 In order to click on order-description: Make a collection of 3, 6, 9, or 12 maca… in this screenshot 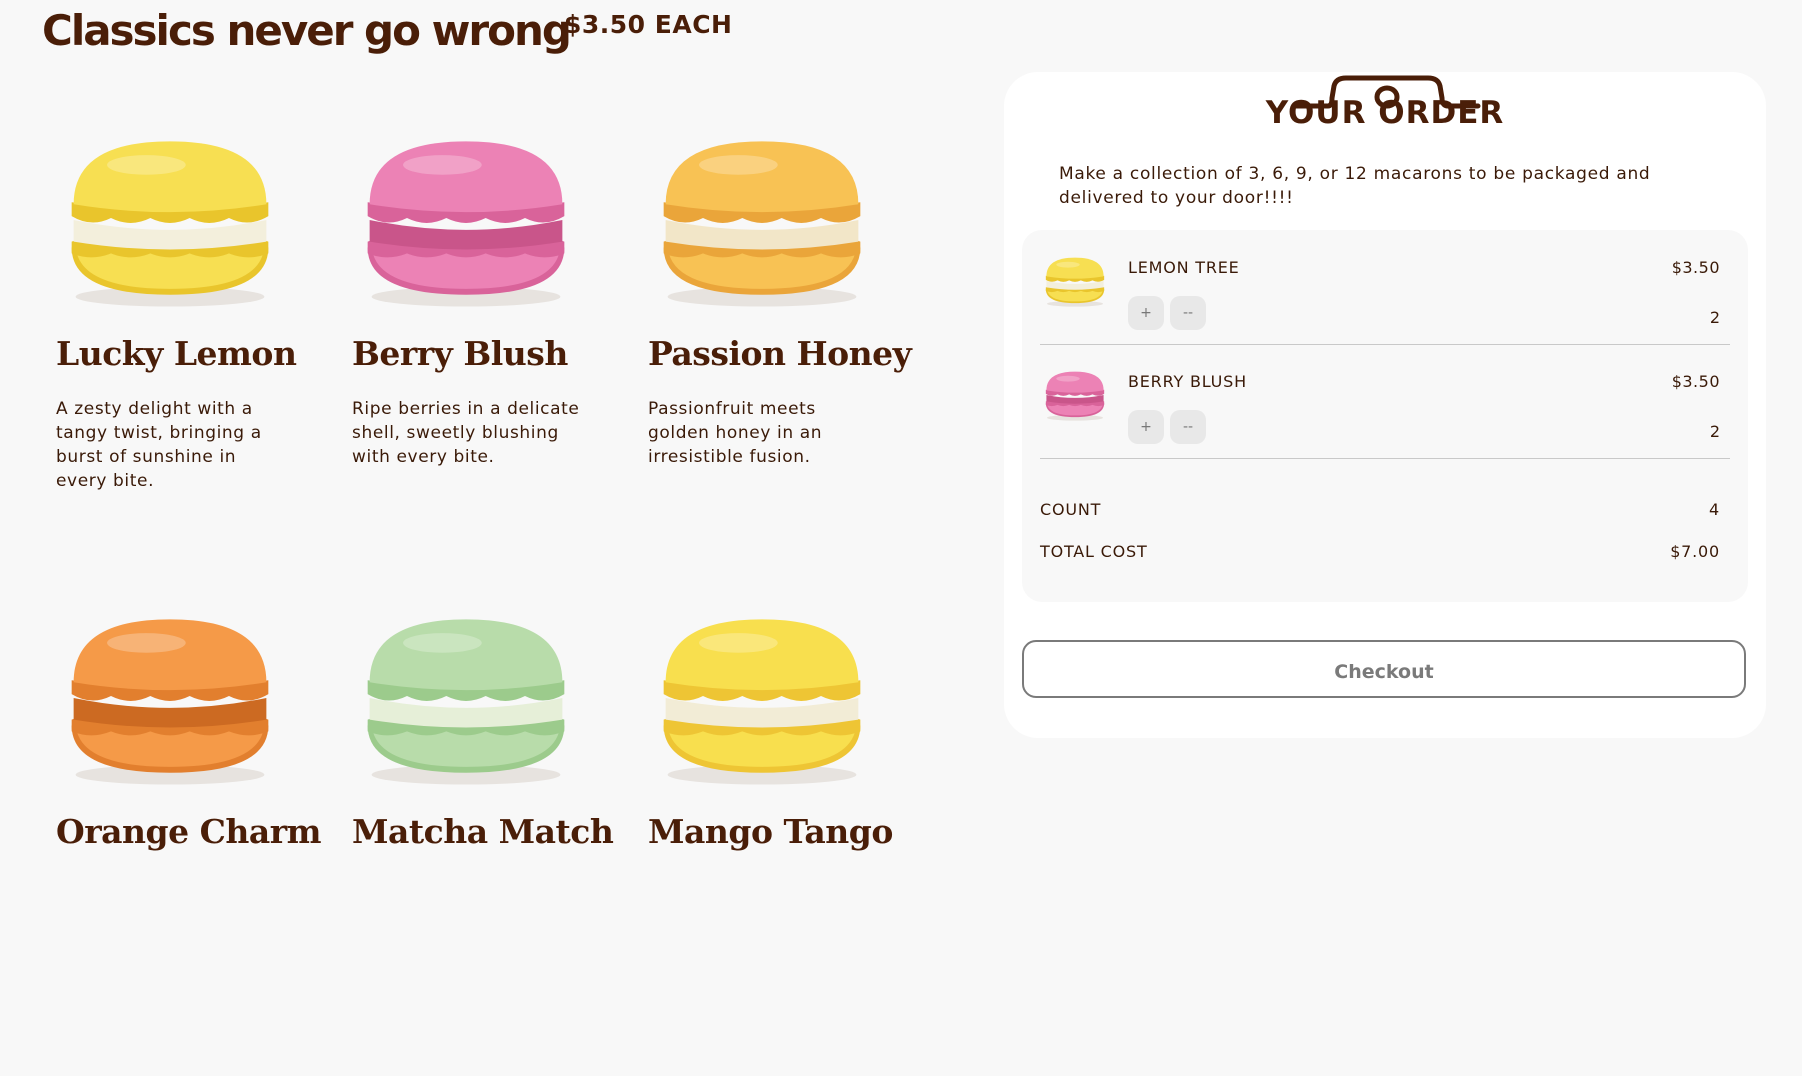, I will do `click(1355, 186)`.